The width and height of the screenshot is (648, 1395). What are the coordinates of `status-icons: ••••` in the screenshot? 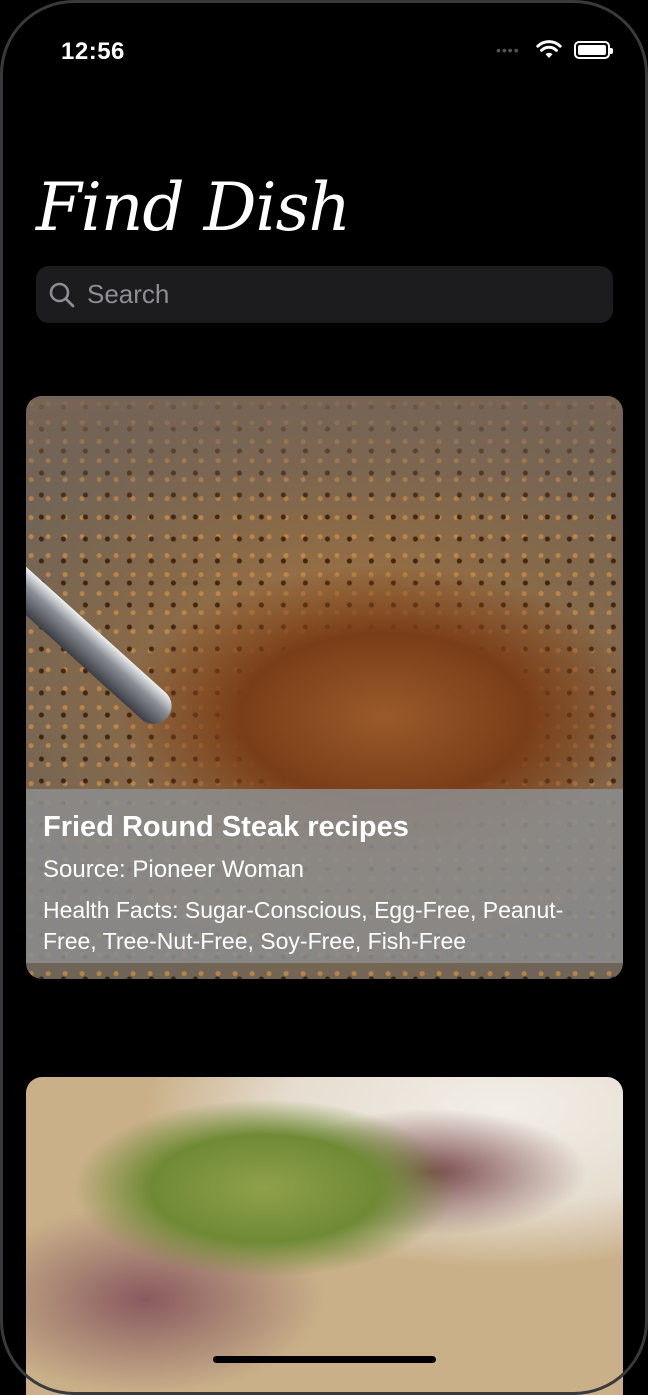 It's located at (554, 50).